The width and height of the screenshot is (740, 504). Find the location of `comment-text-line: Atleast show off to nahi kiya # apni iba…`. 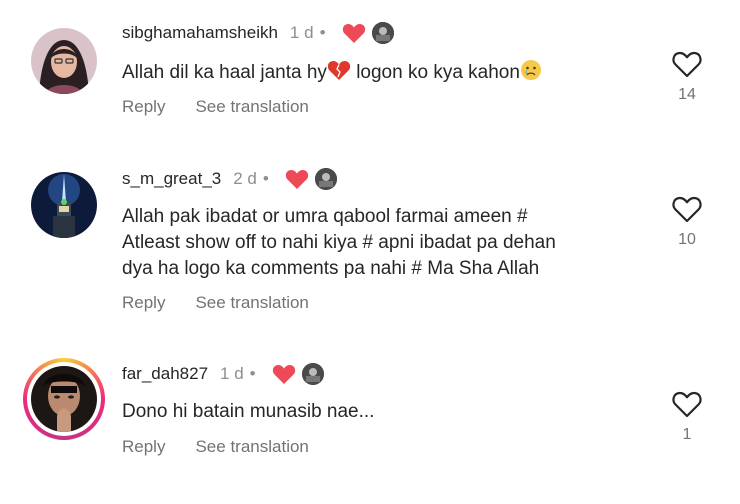

comment-text-line: Atleast show off to nahi kiya # apni iba… is located at coordinates (339, 242).